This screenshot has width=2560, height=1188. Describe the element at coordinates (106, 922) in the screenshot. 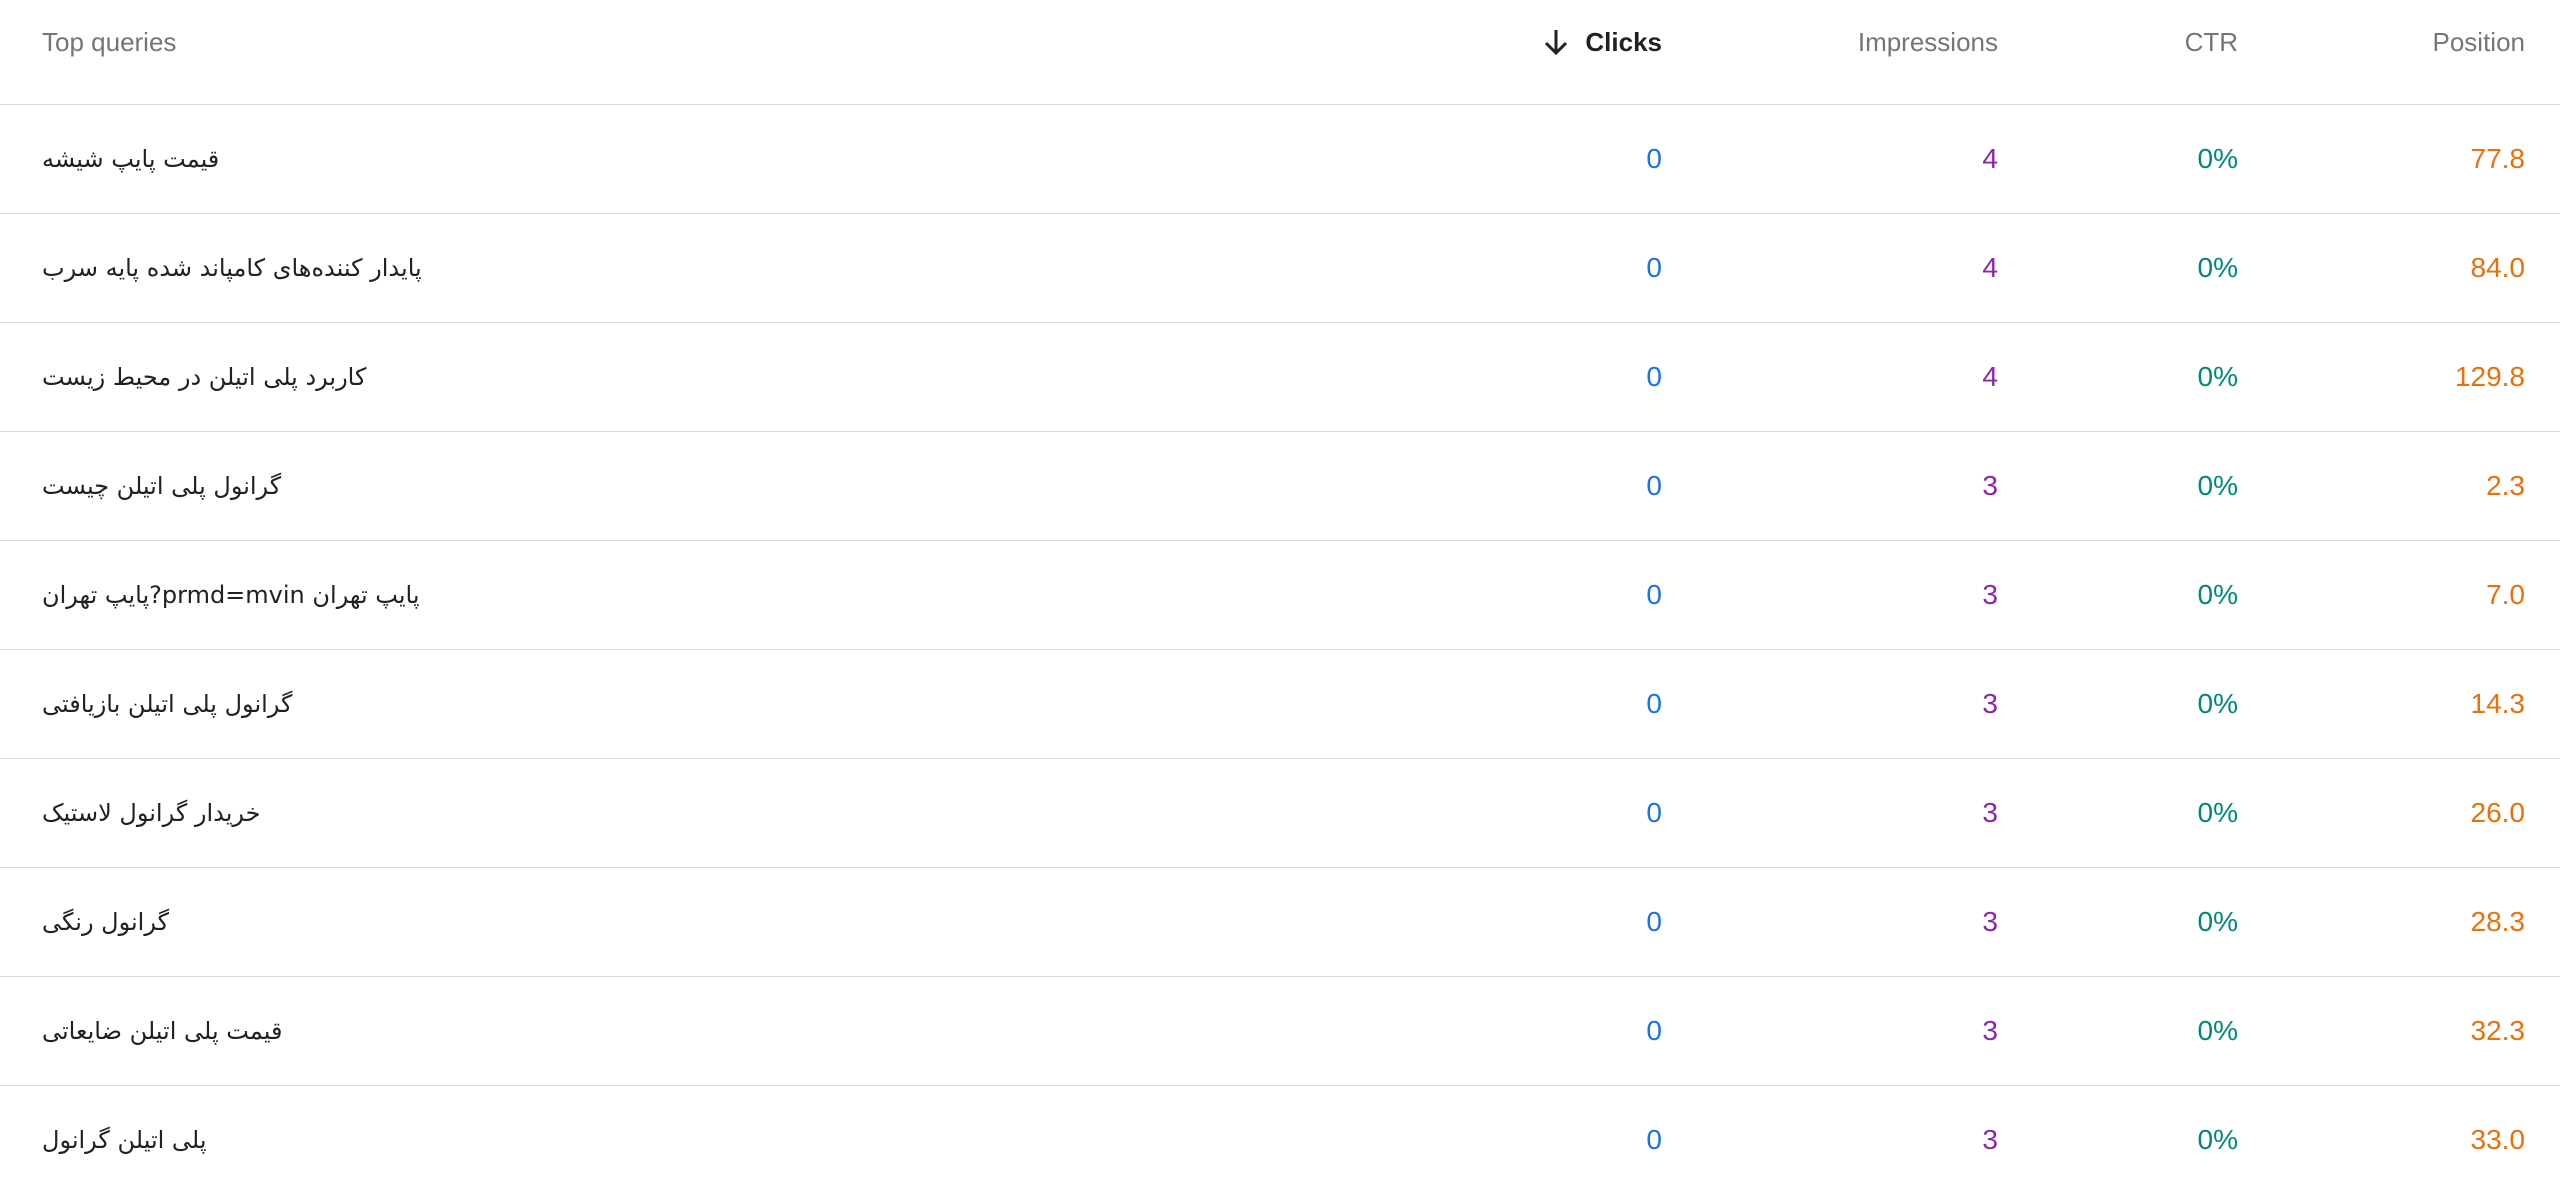

I see `query-cell: گرانول رنگی` at that location.